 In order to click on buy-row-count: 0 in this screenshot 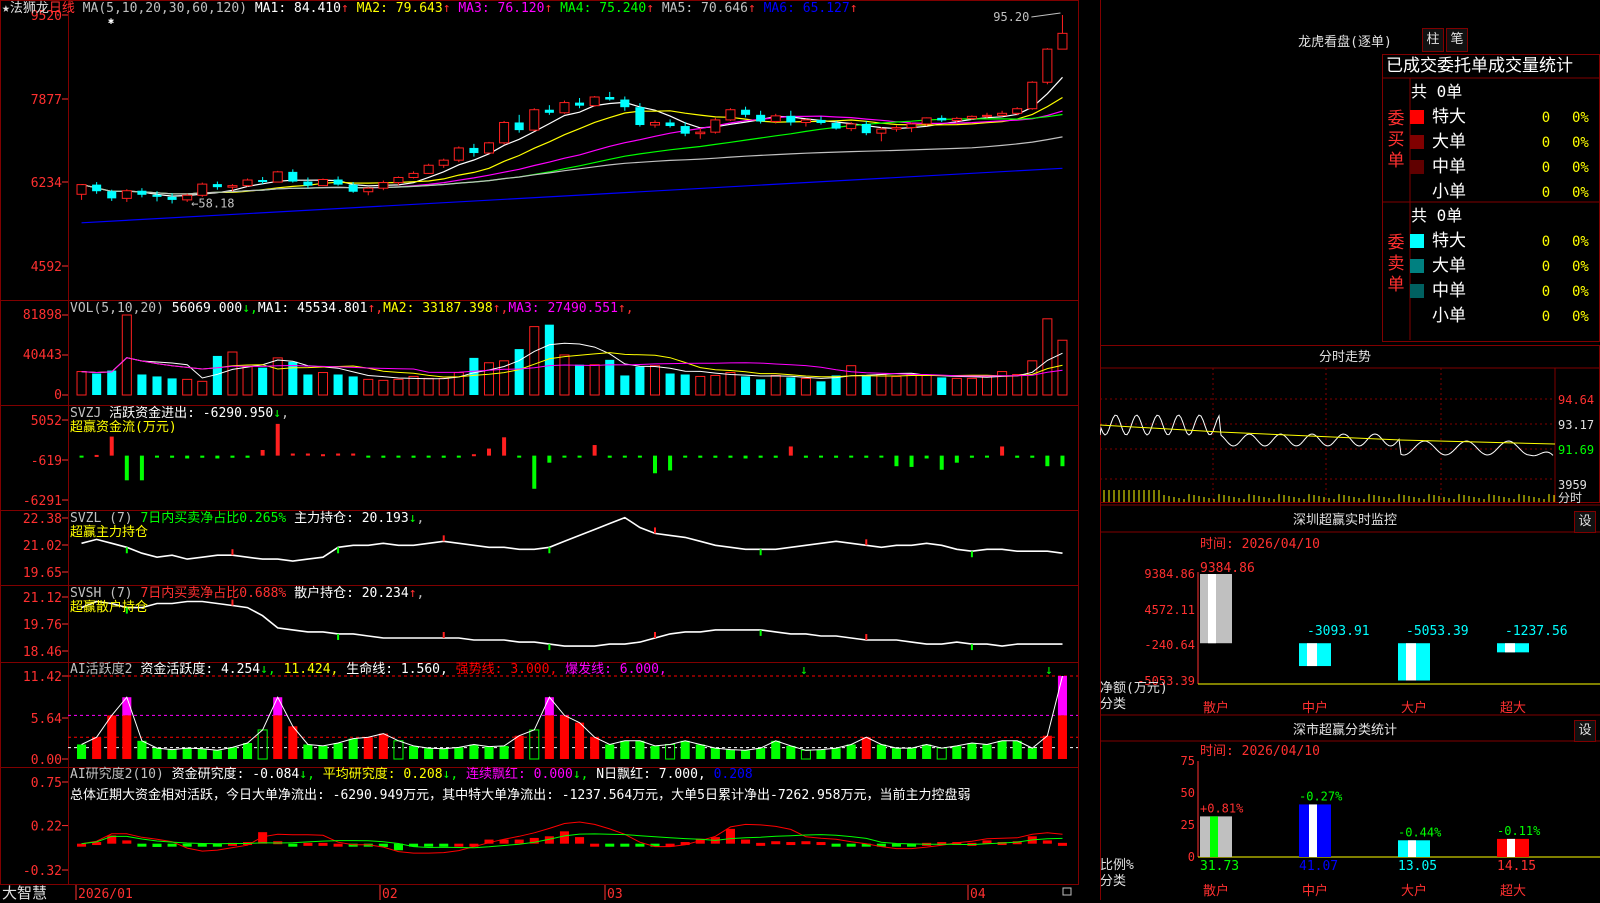, I will do `click(1546, 143)`.